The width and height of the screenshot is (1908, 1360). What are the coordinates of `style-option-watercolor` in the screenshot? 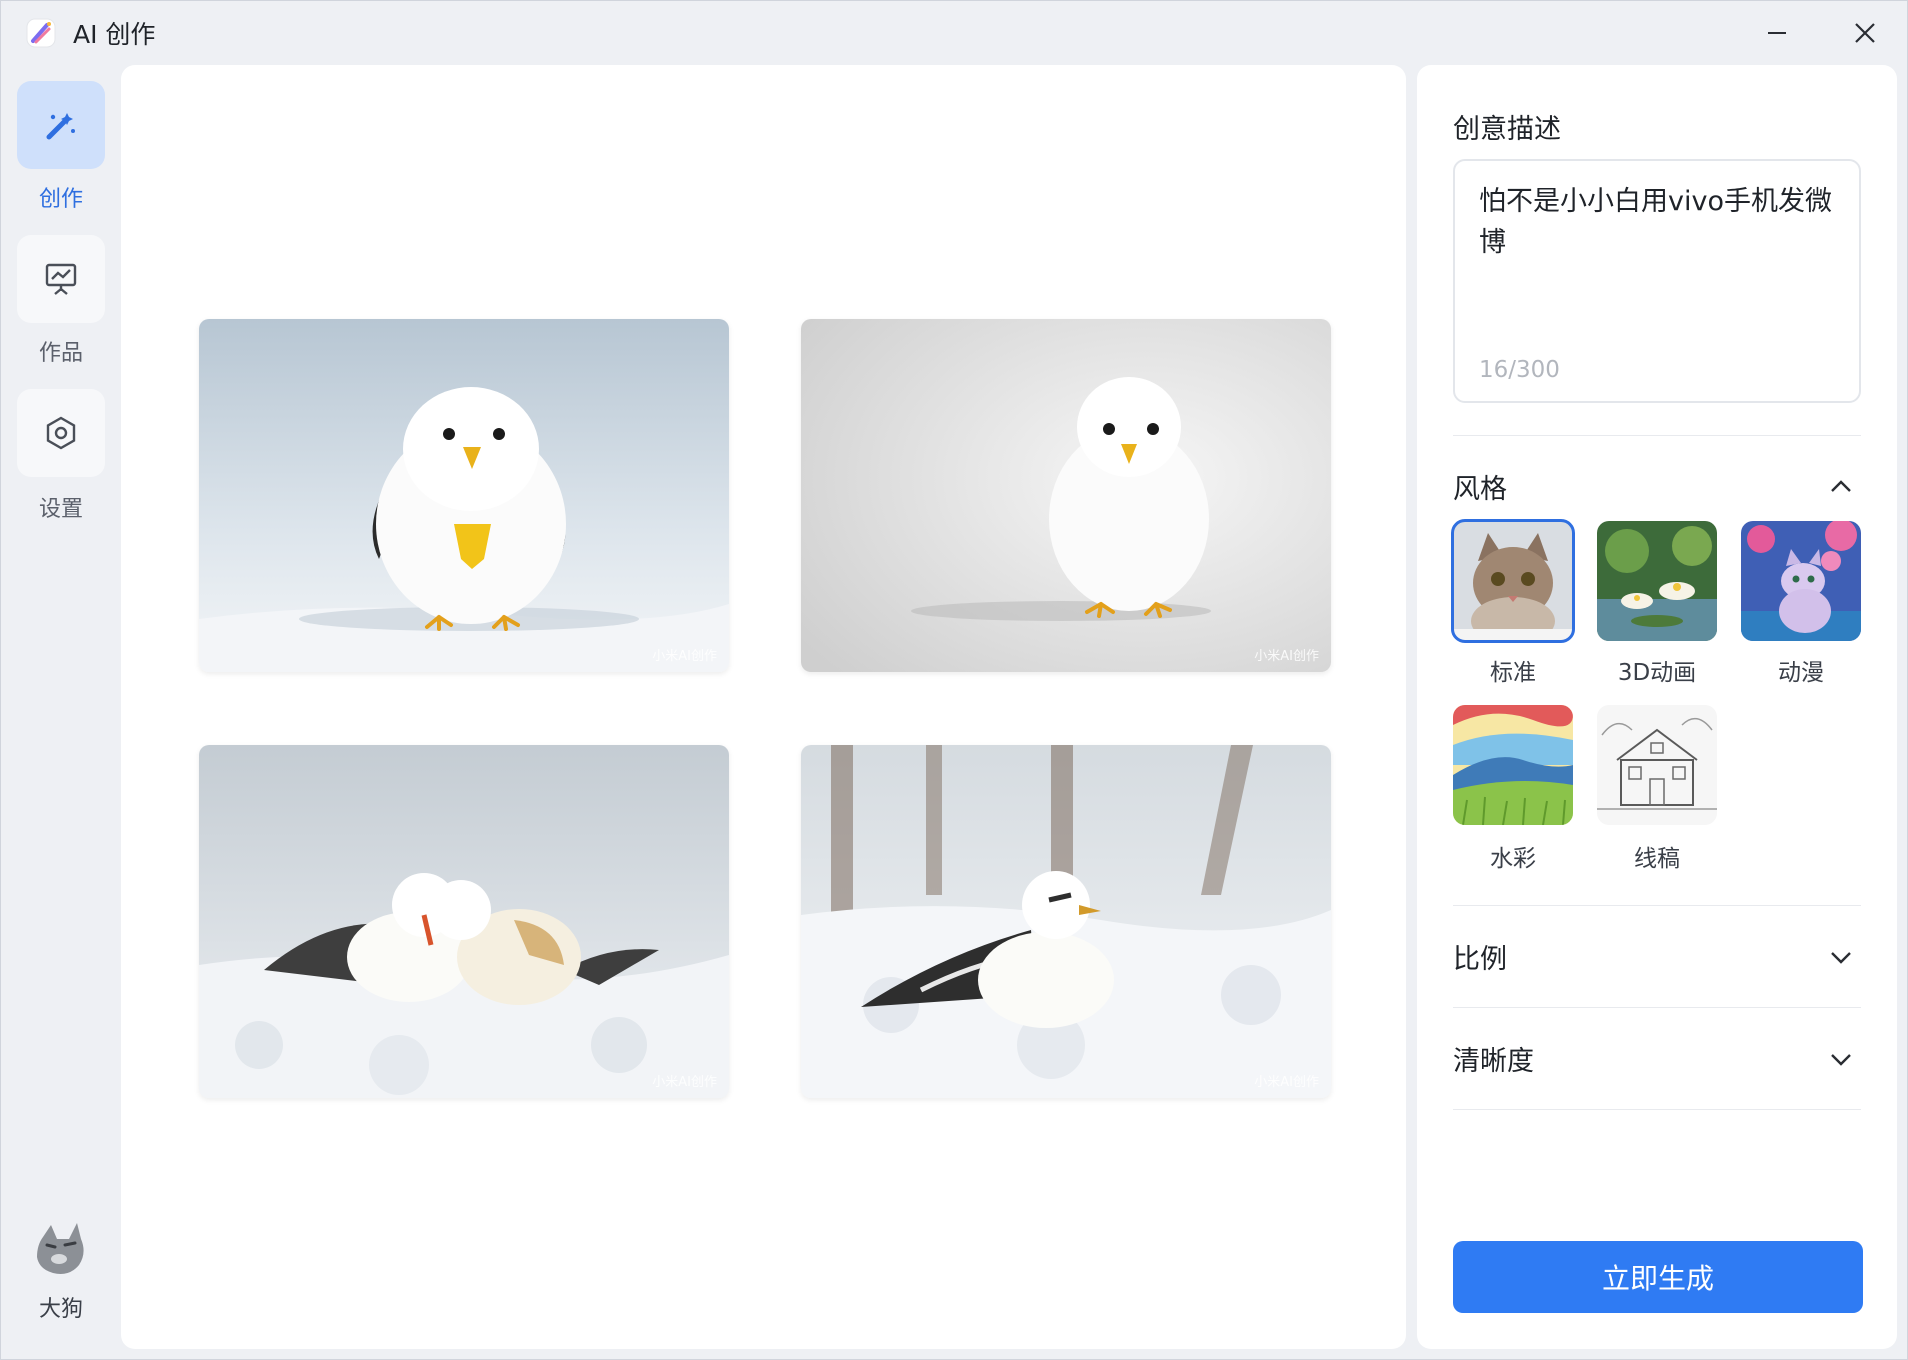 It's located at (1513, 765).